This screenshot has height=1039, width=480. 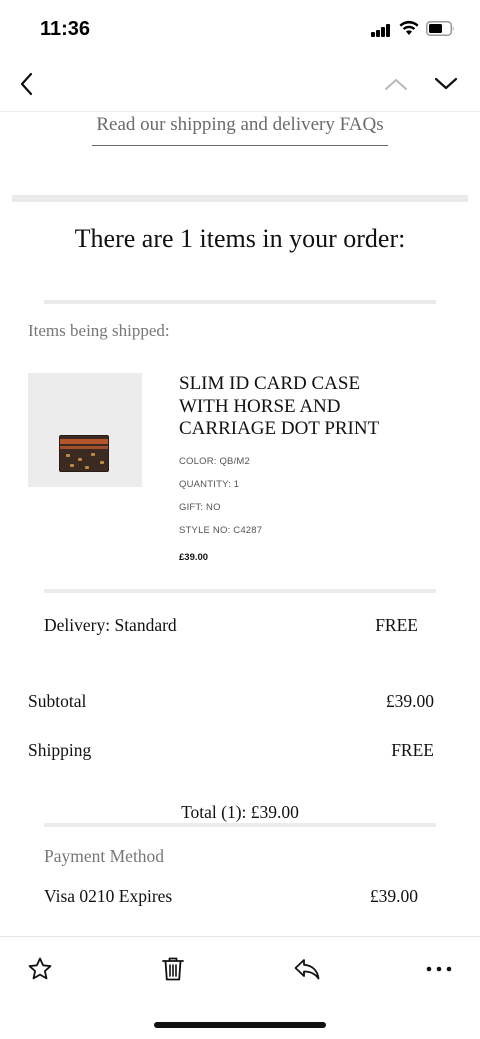 I want to click on chevron-up-icon, so click(x=396, y=84).